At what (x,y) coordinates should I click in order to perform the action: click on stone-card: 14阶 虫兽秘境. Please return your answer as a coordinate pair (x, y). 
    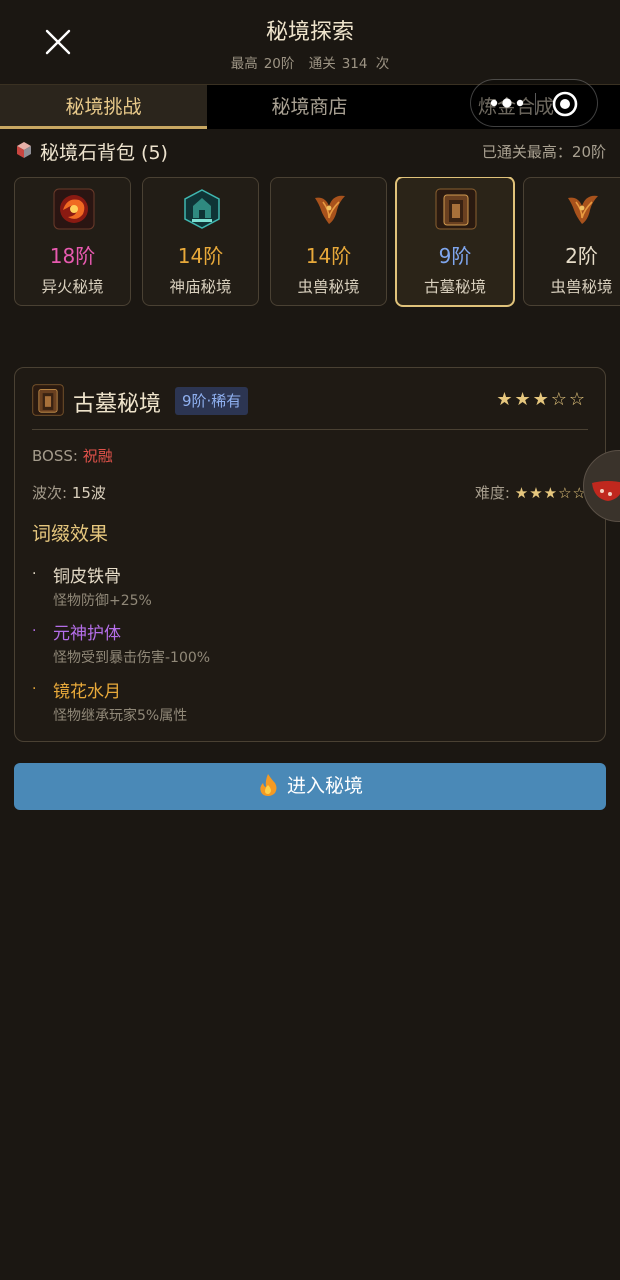
    Looking at the image, I should click on (328, 241).